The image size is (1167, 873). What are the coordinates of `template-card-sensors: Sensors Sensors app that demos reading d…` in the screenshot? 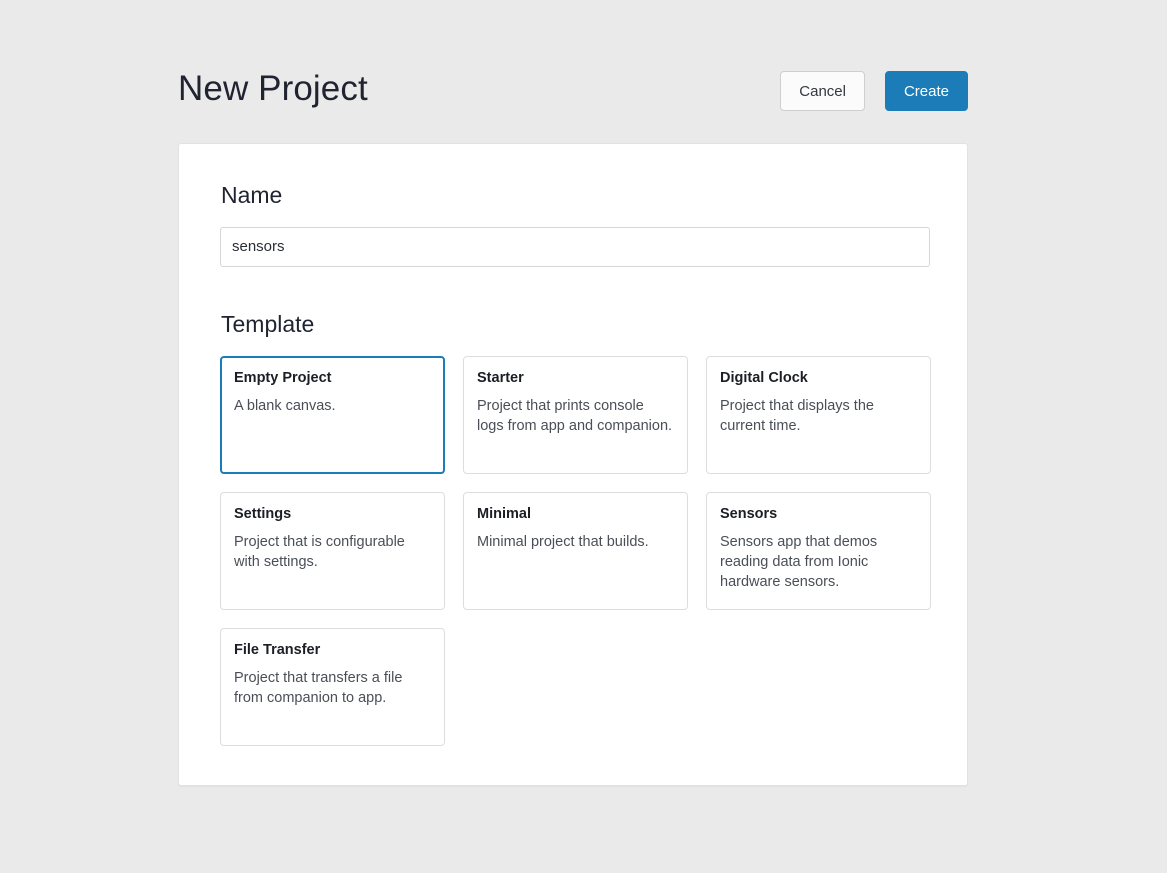 It's located at (818, 551).